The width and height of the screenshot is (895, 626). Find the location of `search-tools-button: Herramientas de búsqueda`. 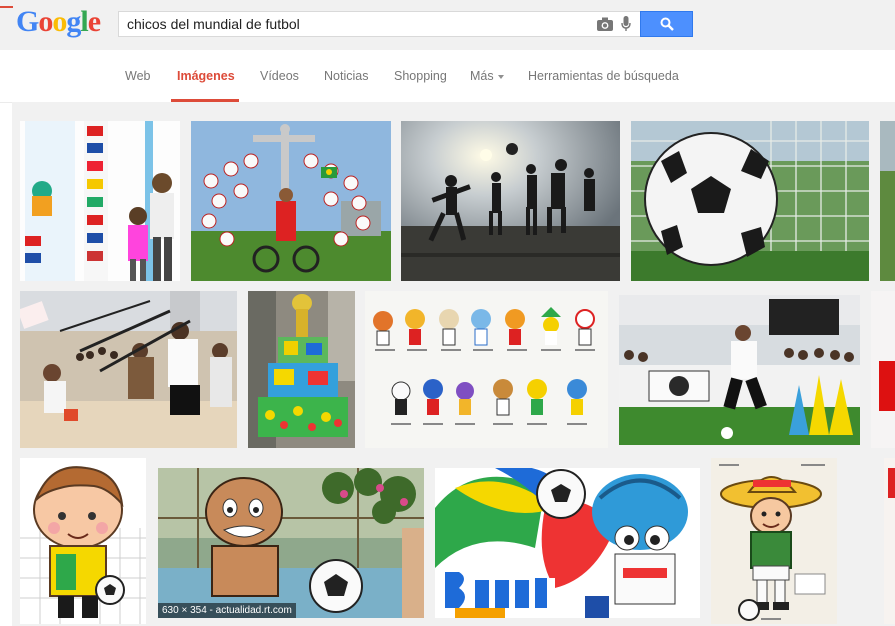

search-tools-button: Herramientas de búsqueda is located at coordinates (603, 76).